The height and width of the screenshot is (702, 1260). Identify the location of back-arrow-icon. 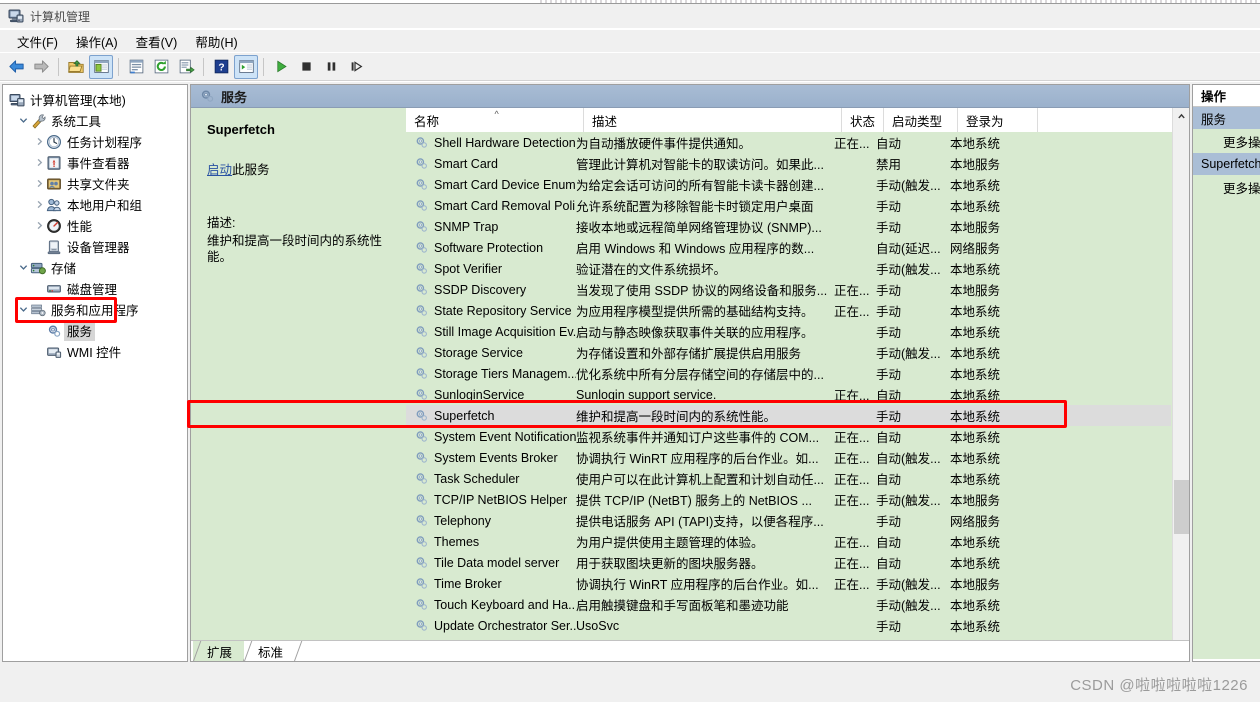
(16, 67).